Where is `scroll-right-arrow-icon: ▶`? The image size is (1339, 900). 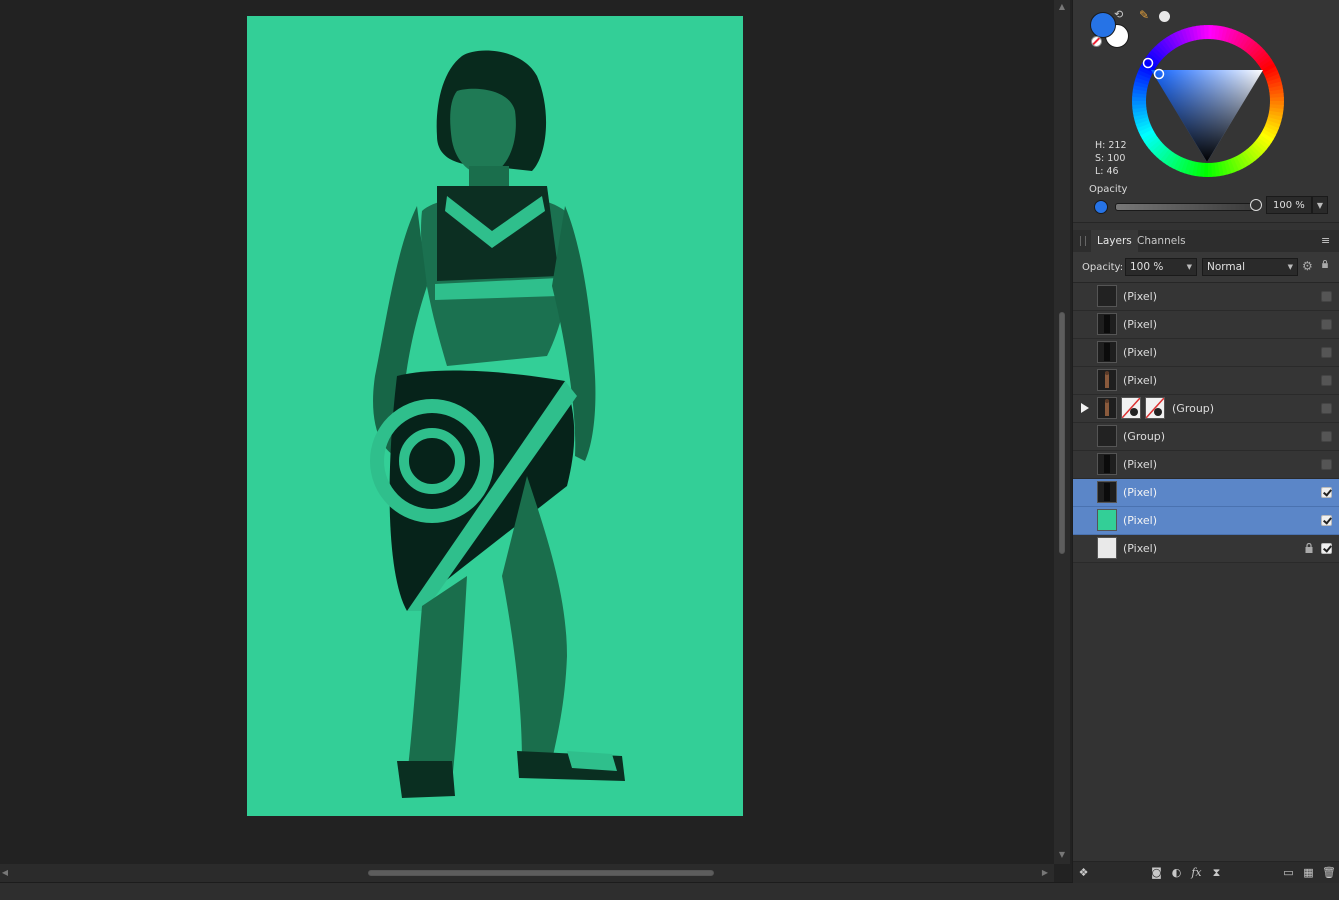
scroll-right-arrow-icon: ▶ is located at coordinates (1045, 873).